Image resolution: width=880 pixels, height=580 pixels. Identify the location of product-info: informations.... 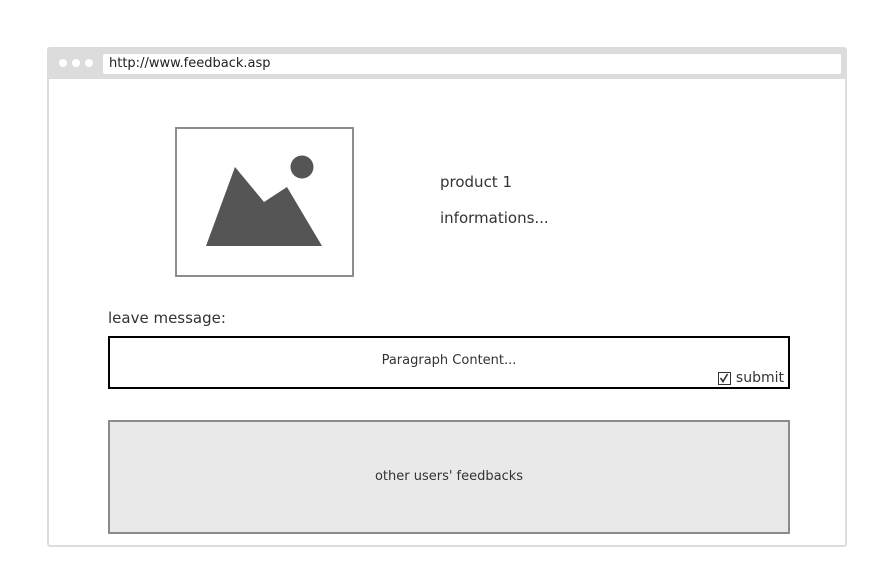
(494, 218).